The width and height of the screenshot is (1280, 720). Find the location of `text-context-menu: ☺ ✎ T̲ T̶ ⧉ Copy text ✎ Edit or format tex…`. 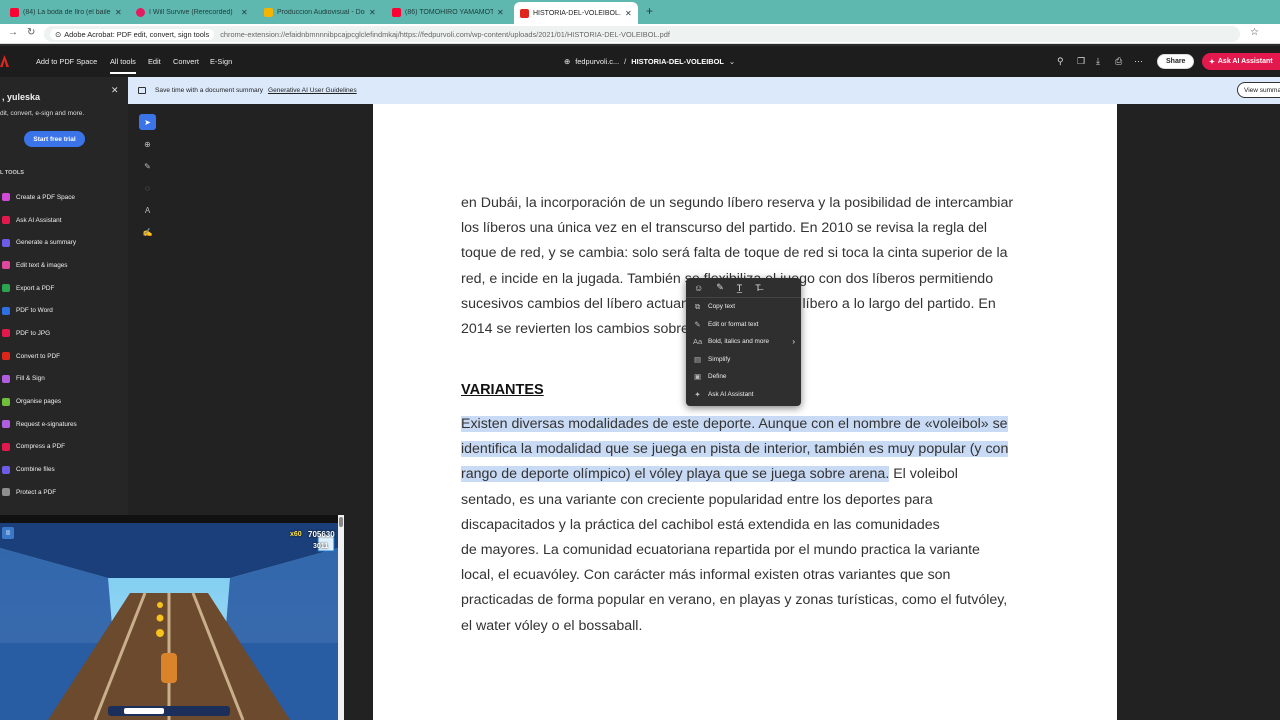

text-context-menu: ☺ ✎ T̲ T̶ ⧉ Copy text ✎ Edit or format tex… is located at coordinates (743, 342).